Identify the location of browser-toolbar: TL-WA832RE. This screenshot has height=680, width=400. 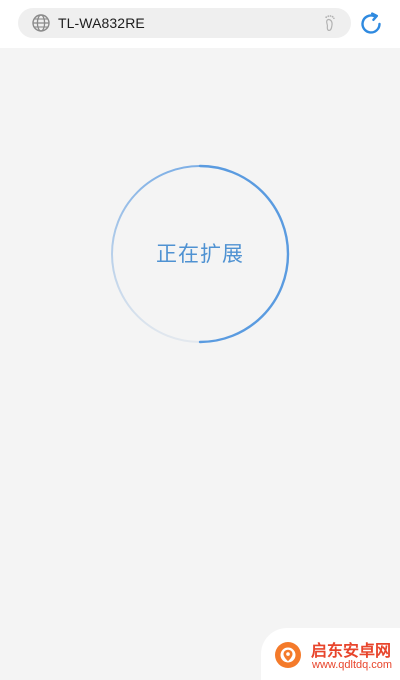
(200, 24).